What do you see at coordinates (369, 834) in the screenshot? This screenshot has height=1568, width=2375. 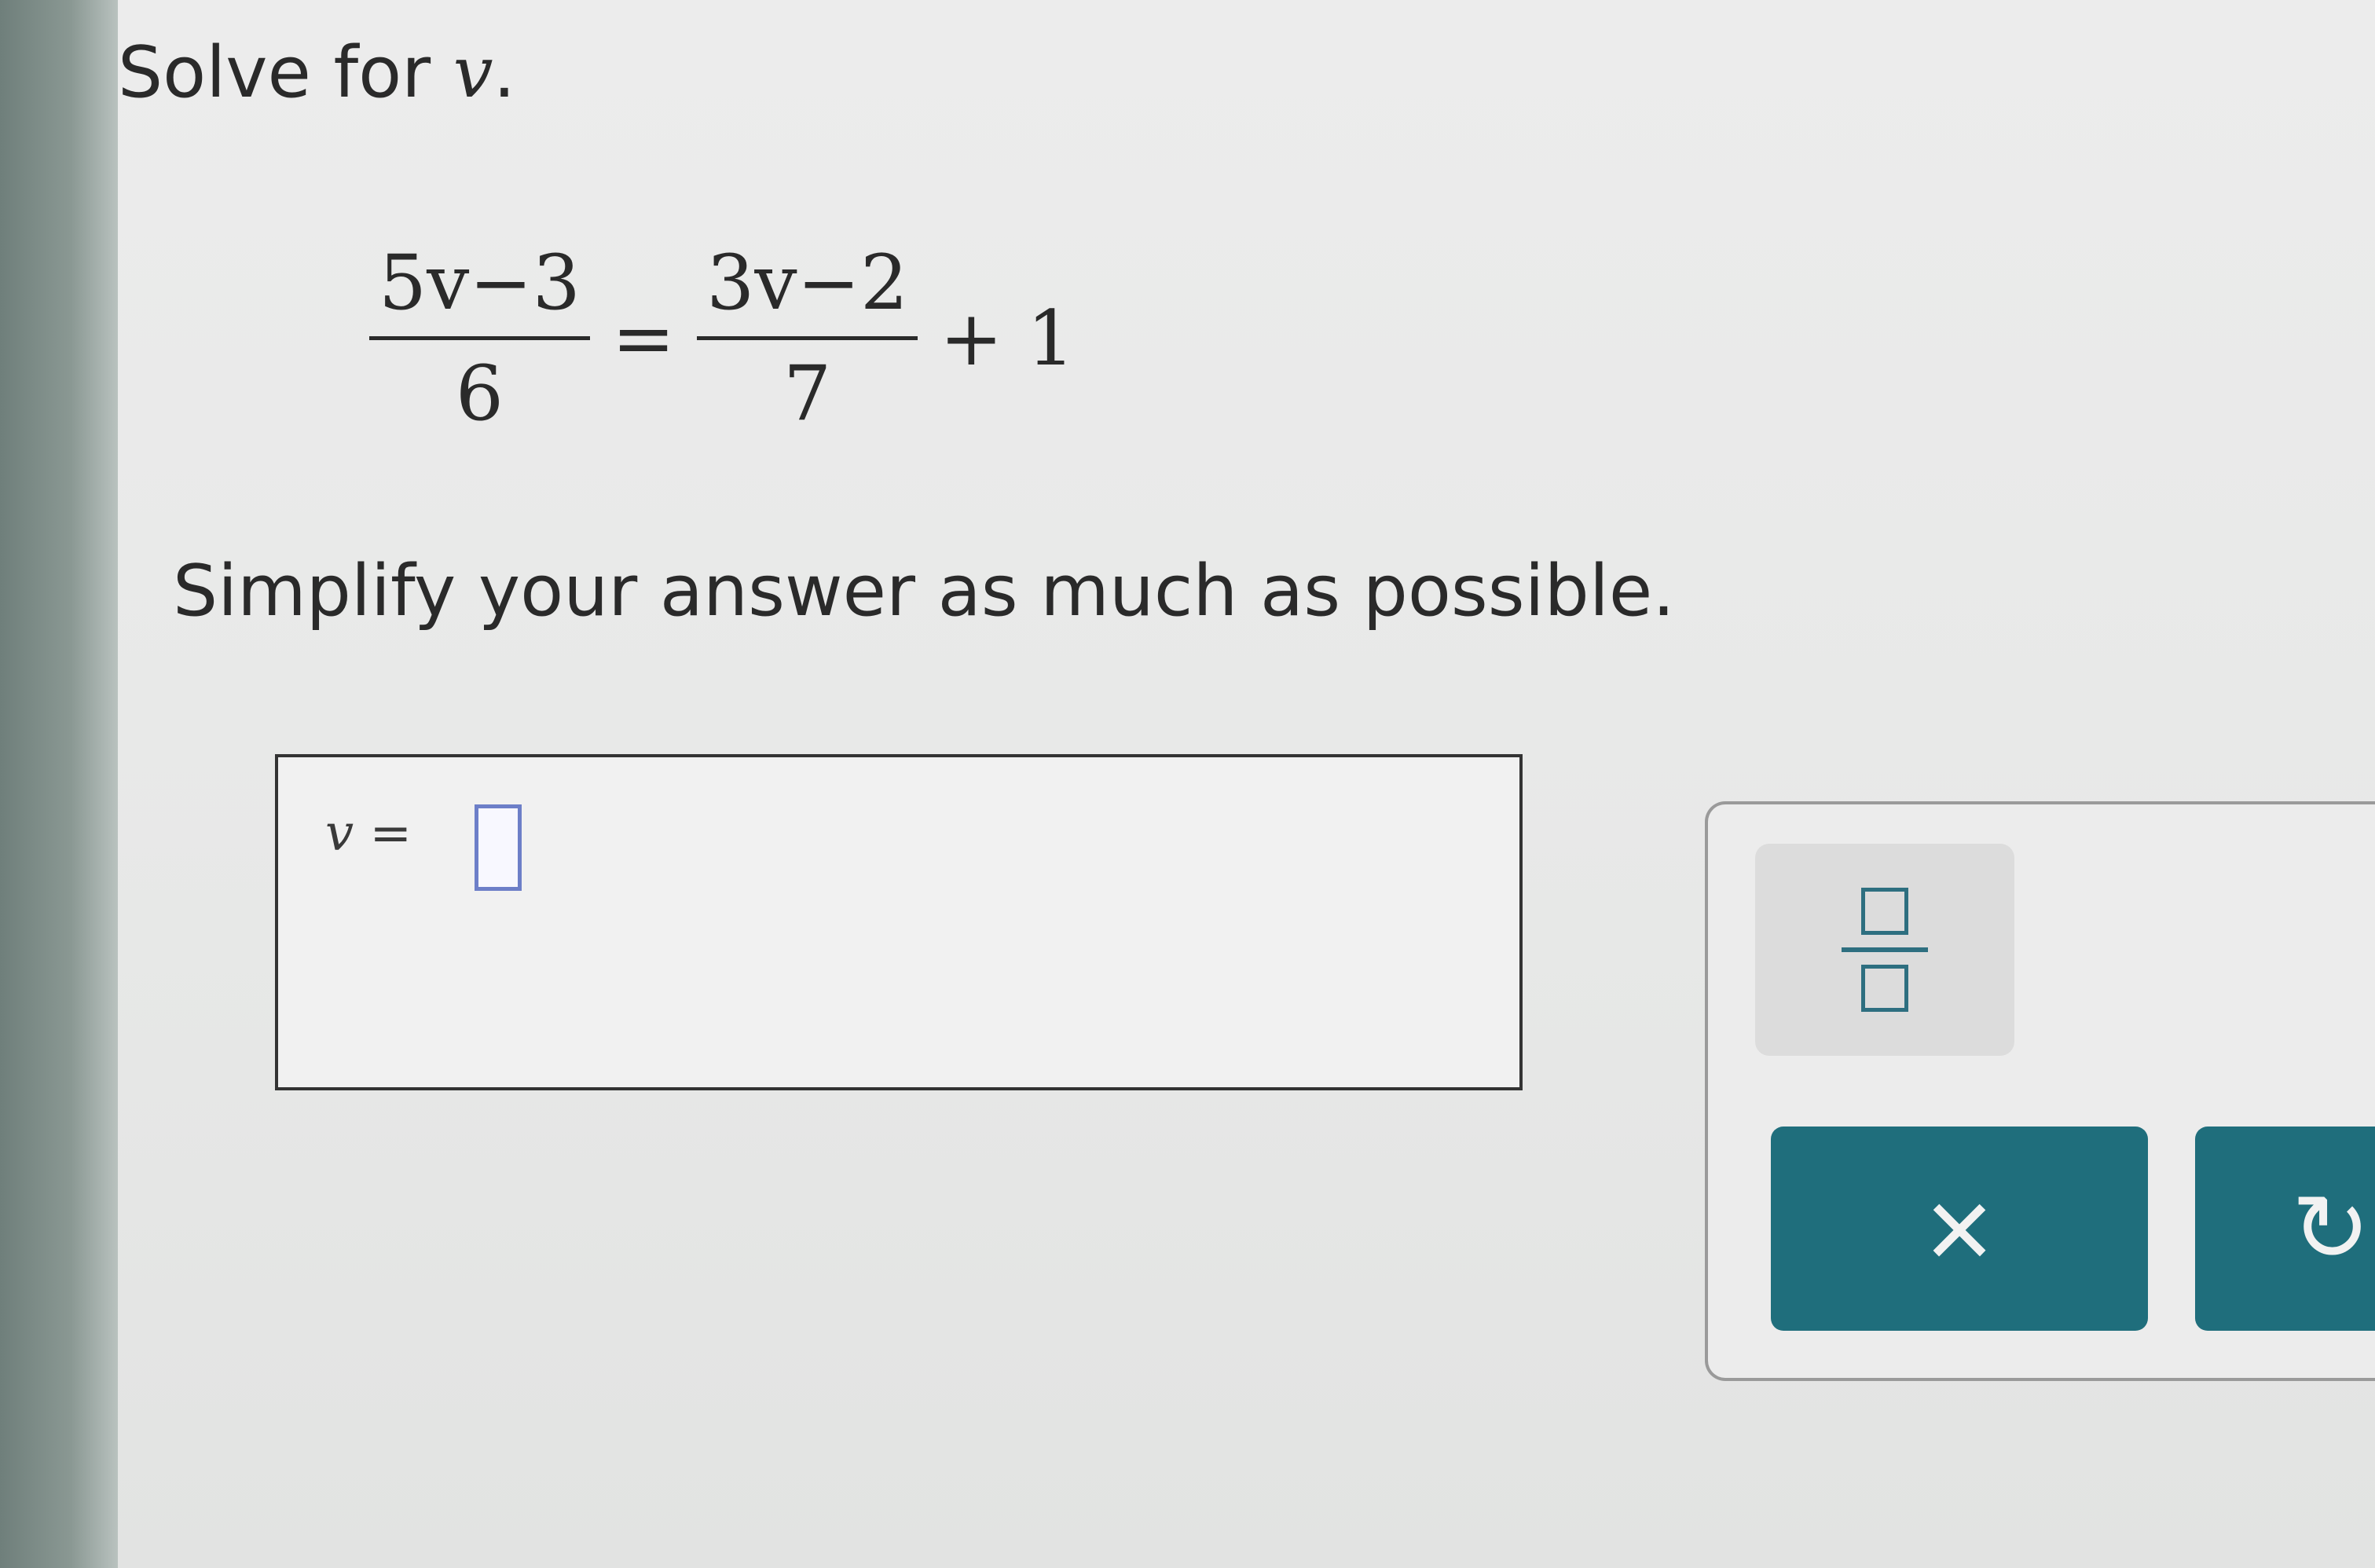 I see `answer-label: v =` at bounding box center [369, 834].